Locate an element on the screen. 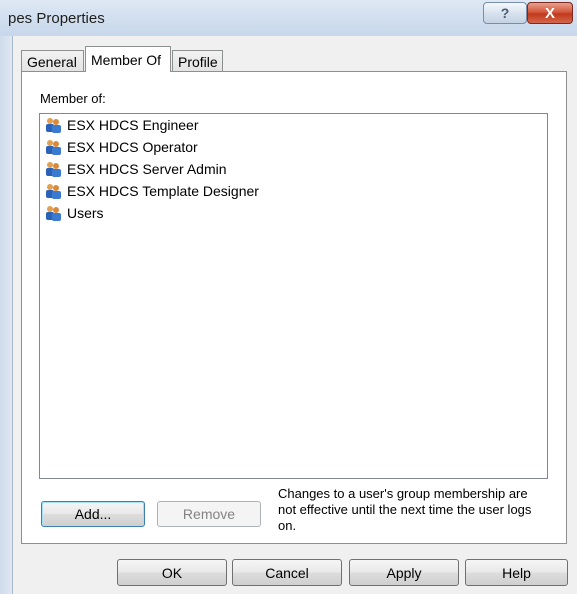 The height and width of the screenshot is (594, 577). help-button-label: Help is located at coordinates (516, 572).